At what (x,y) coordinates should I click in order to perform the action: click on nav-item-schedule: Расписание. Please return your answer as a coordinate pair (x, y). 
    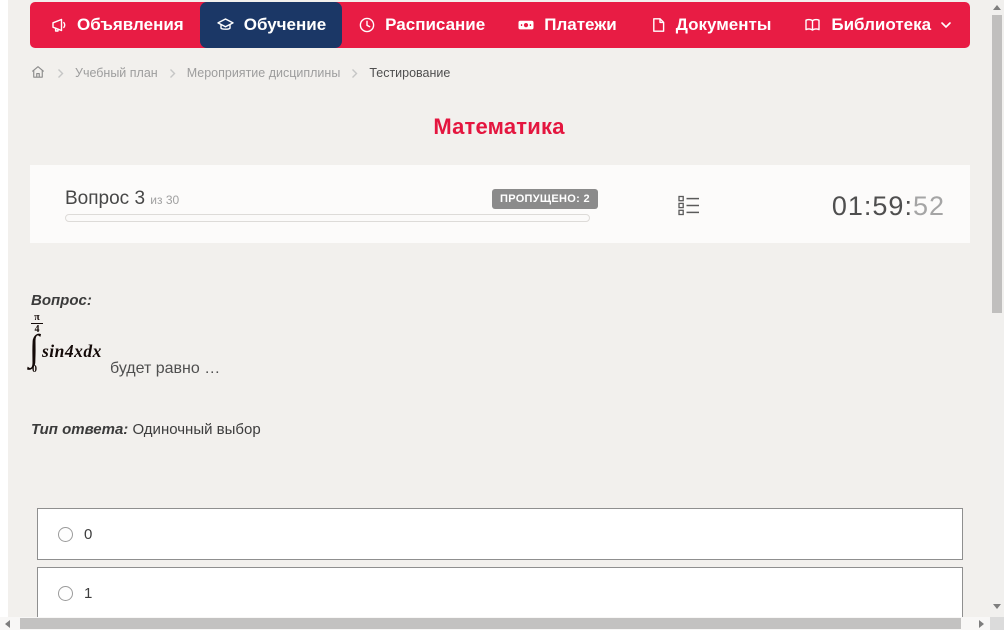
    Looking at the image, I should click on (421, 25).